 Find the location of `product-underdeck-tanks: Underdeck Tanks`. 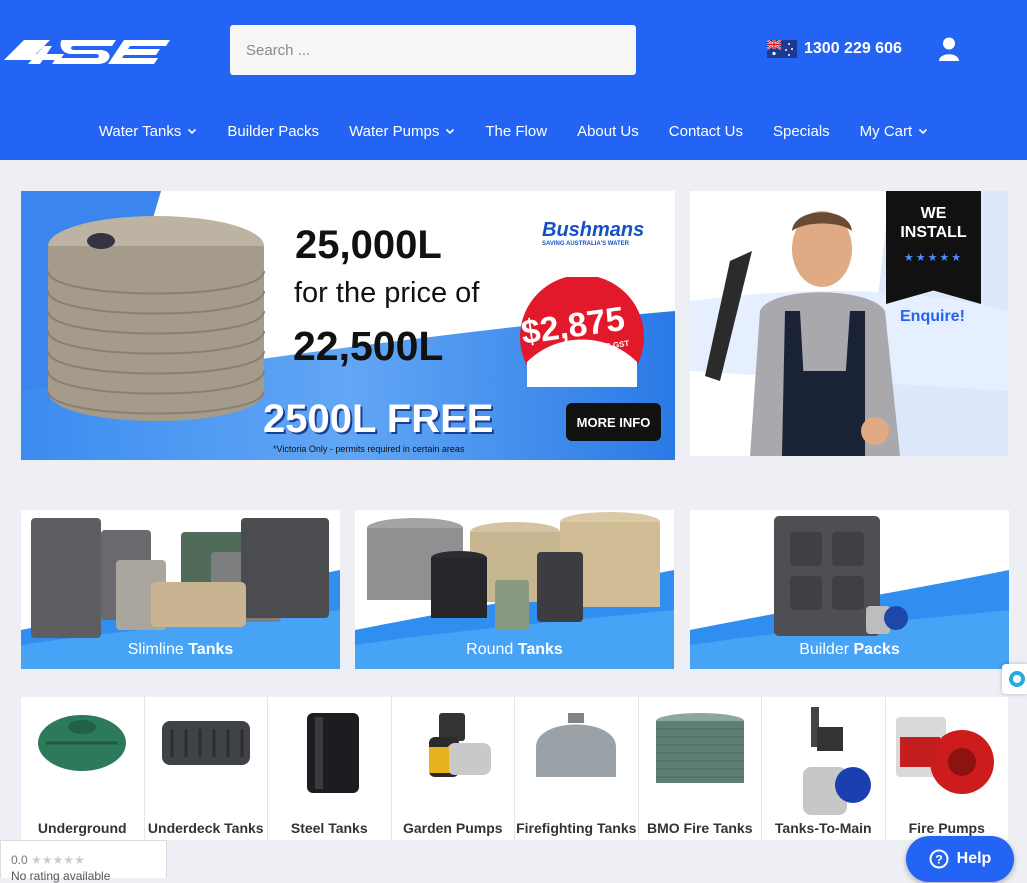

product-underdeck-tanks: Underdeck Tanks is located at coordinates (206, 768).